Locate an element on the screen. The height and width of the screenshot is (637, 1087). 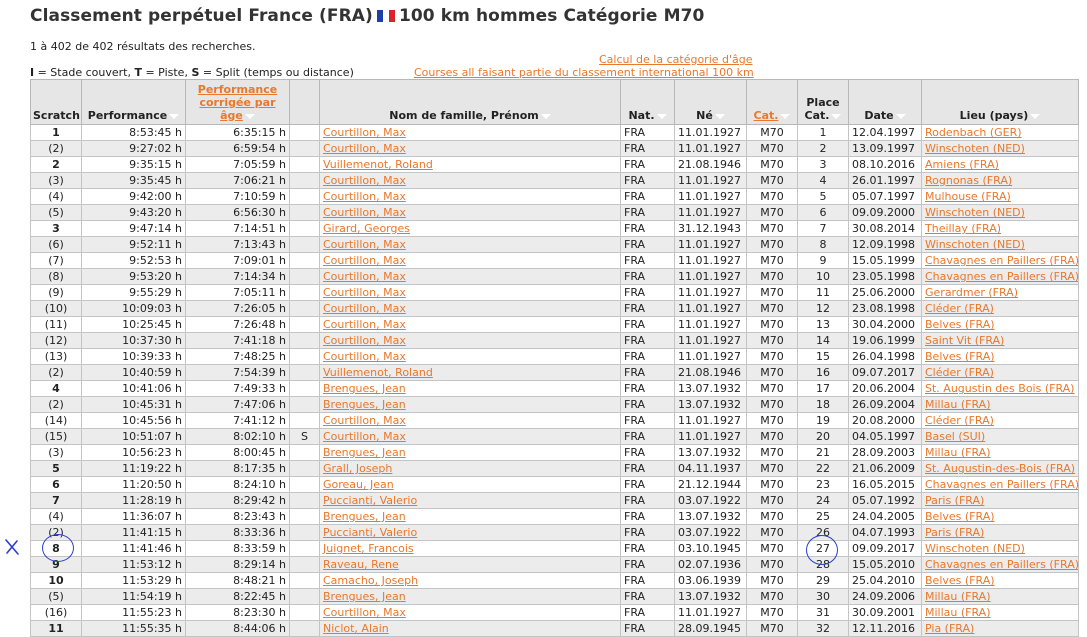
cell-name-link: Goreau, Jean is located at coordinates (358, 484).